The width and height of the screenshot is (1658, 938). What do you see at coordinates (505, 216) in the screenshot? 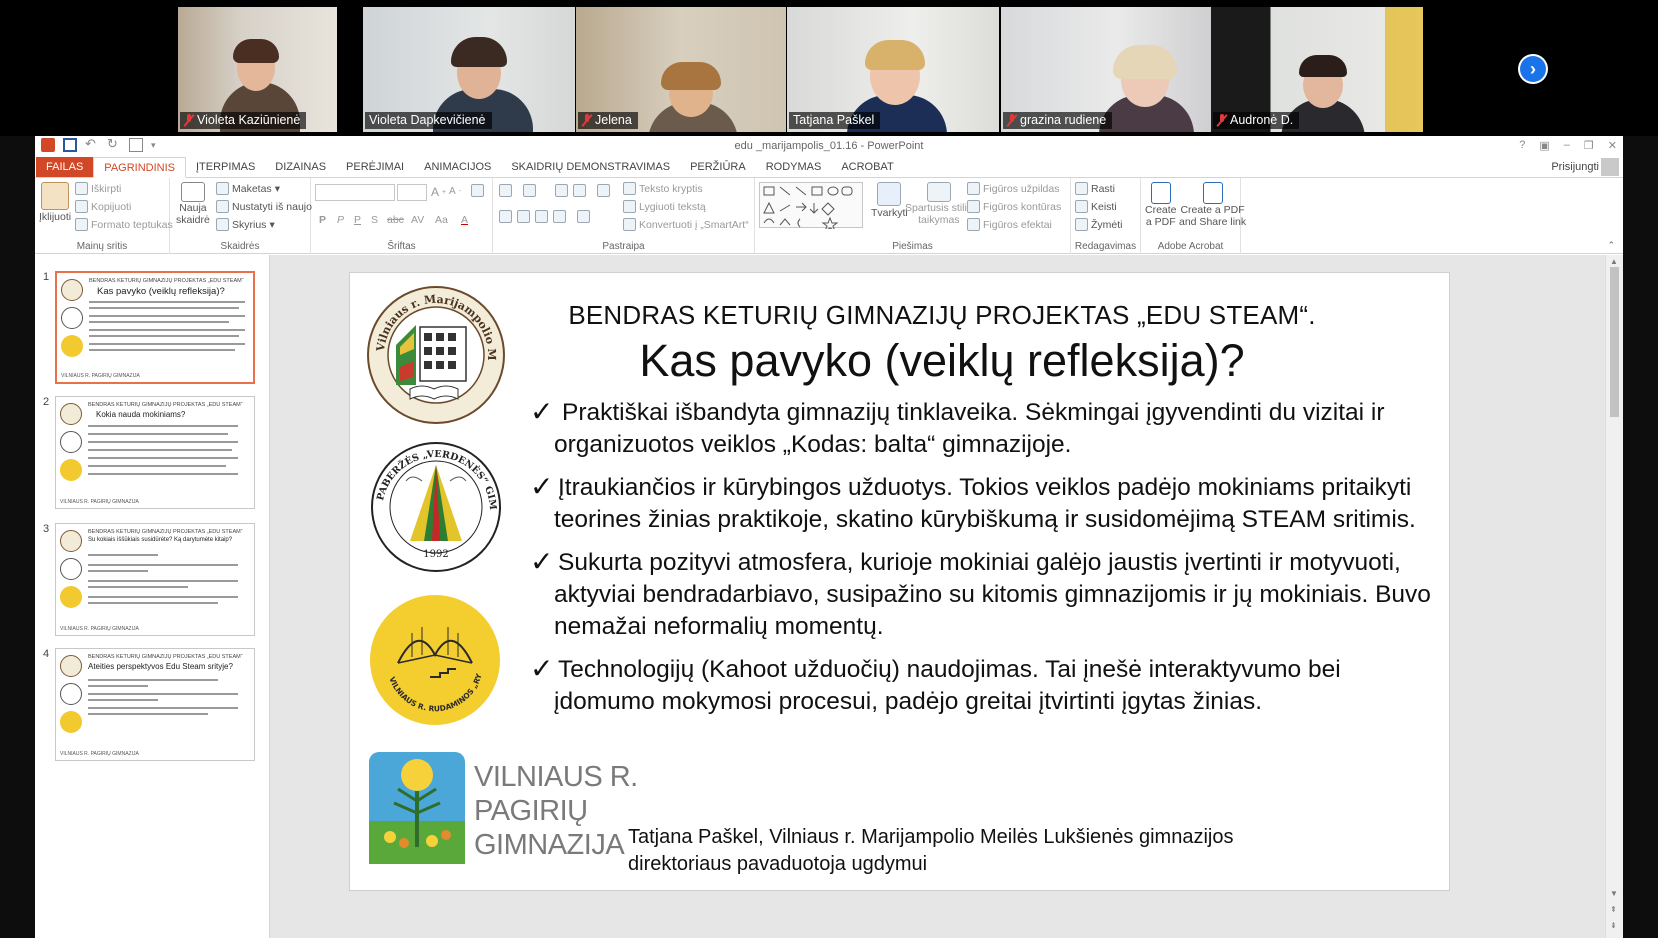
I see `align-left-button` at bounding box center [505, 216].